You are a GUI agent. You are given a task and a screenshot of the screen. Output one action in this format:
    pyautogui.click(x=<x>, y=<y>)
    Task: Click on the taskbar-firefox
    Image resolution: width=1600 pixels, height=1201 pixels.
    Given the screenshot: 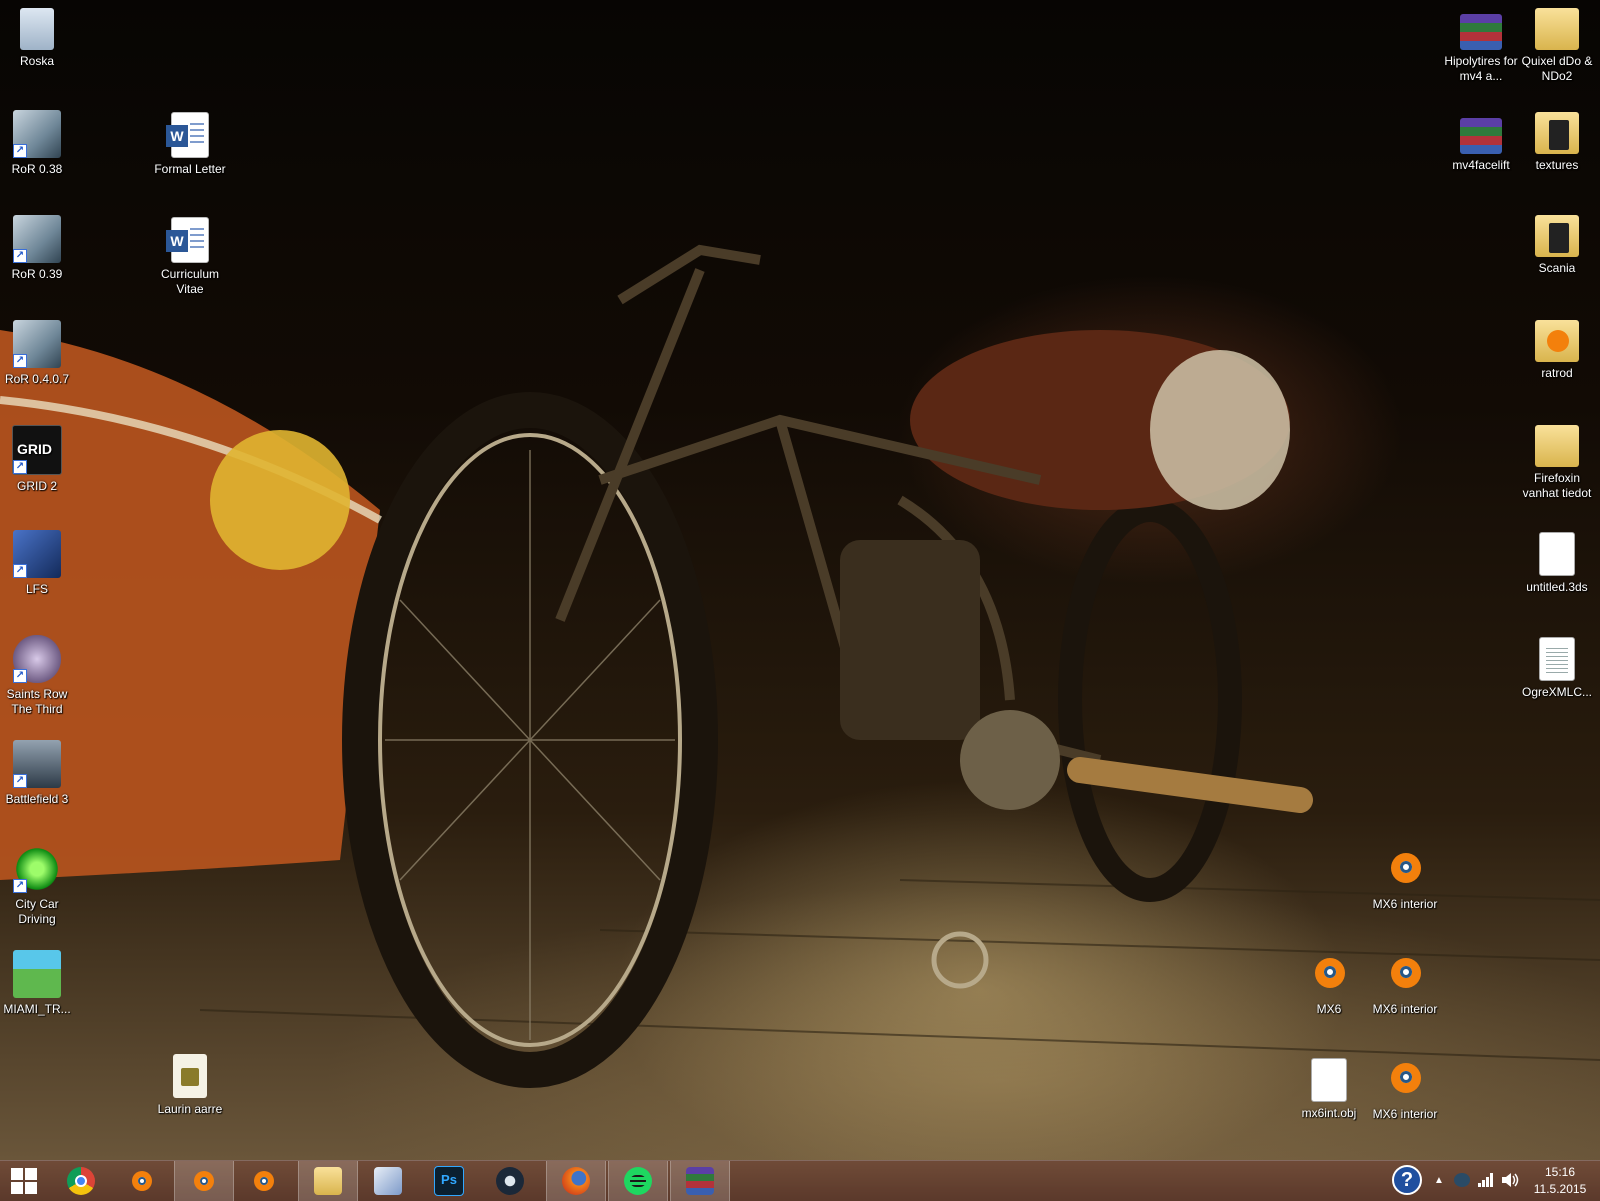 What is the action you would take?
    pyautogui.click(x=576, y=1181)
    